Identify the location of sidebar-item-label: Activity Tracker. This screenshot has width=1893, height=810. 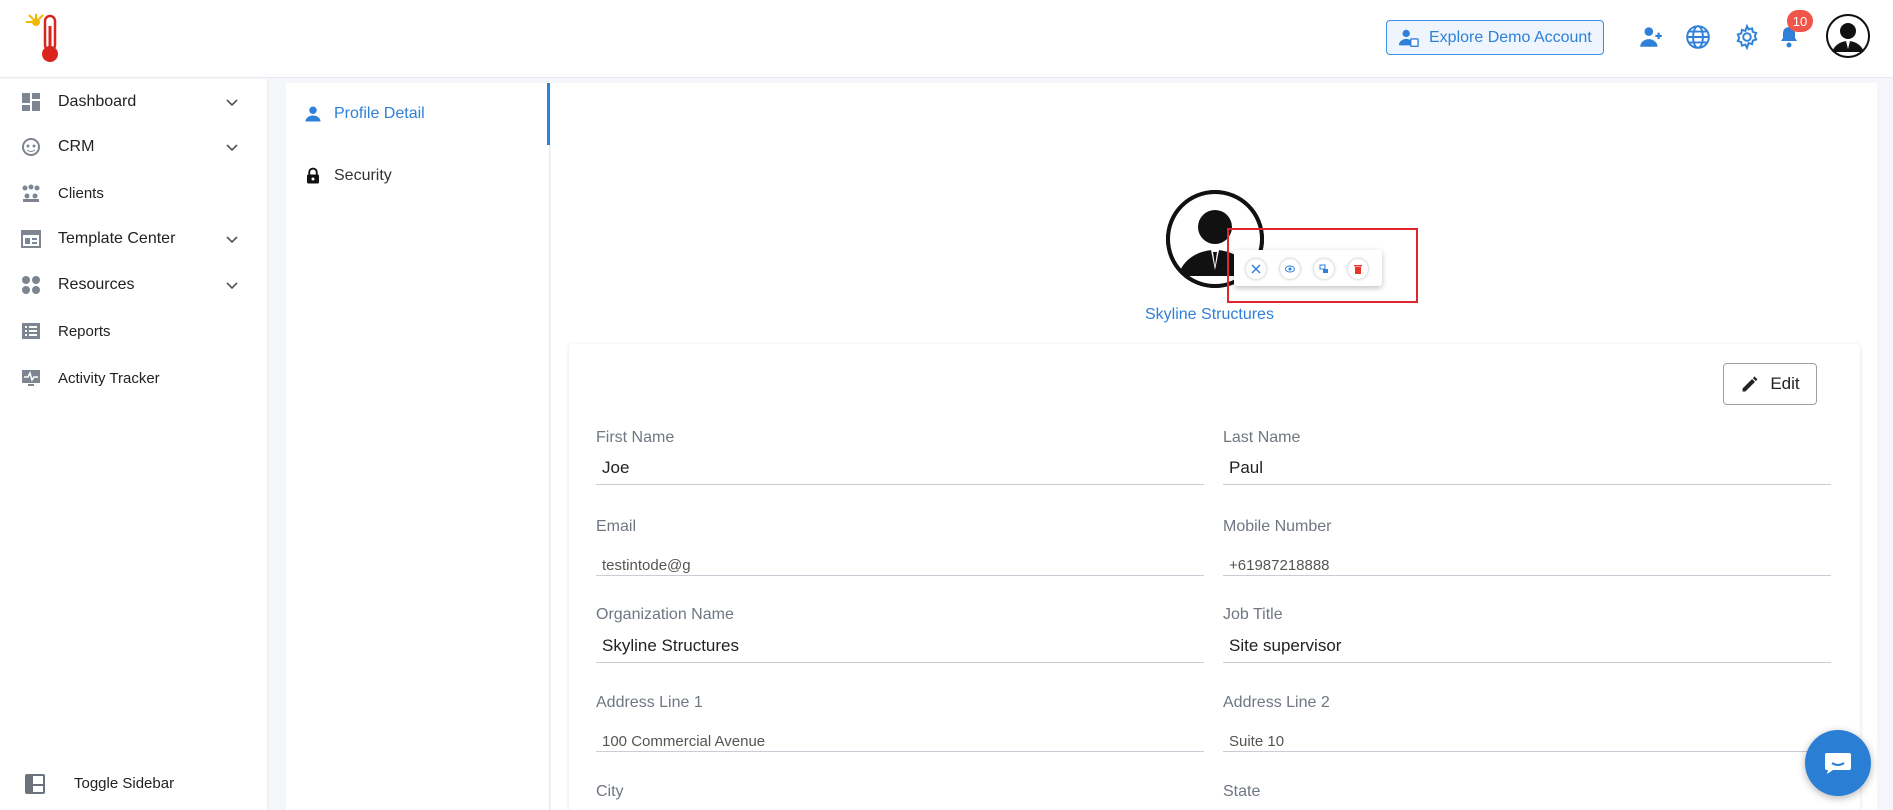
(109, 378).